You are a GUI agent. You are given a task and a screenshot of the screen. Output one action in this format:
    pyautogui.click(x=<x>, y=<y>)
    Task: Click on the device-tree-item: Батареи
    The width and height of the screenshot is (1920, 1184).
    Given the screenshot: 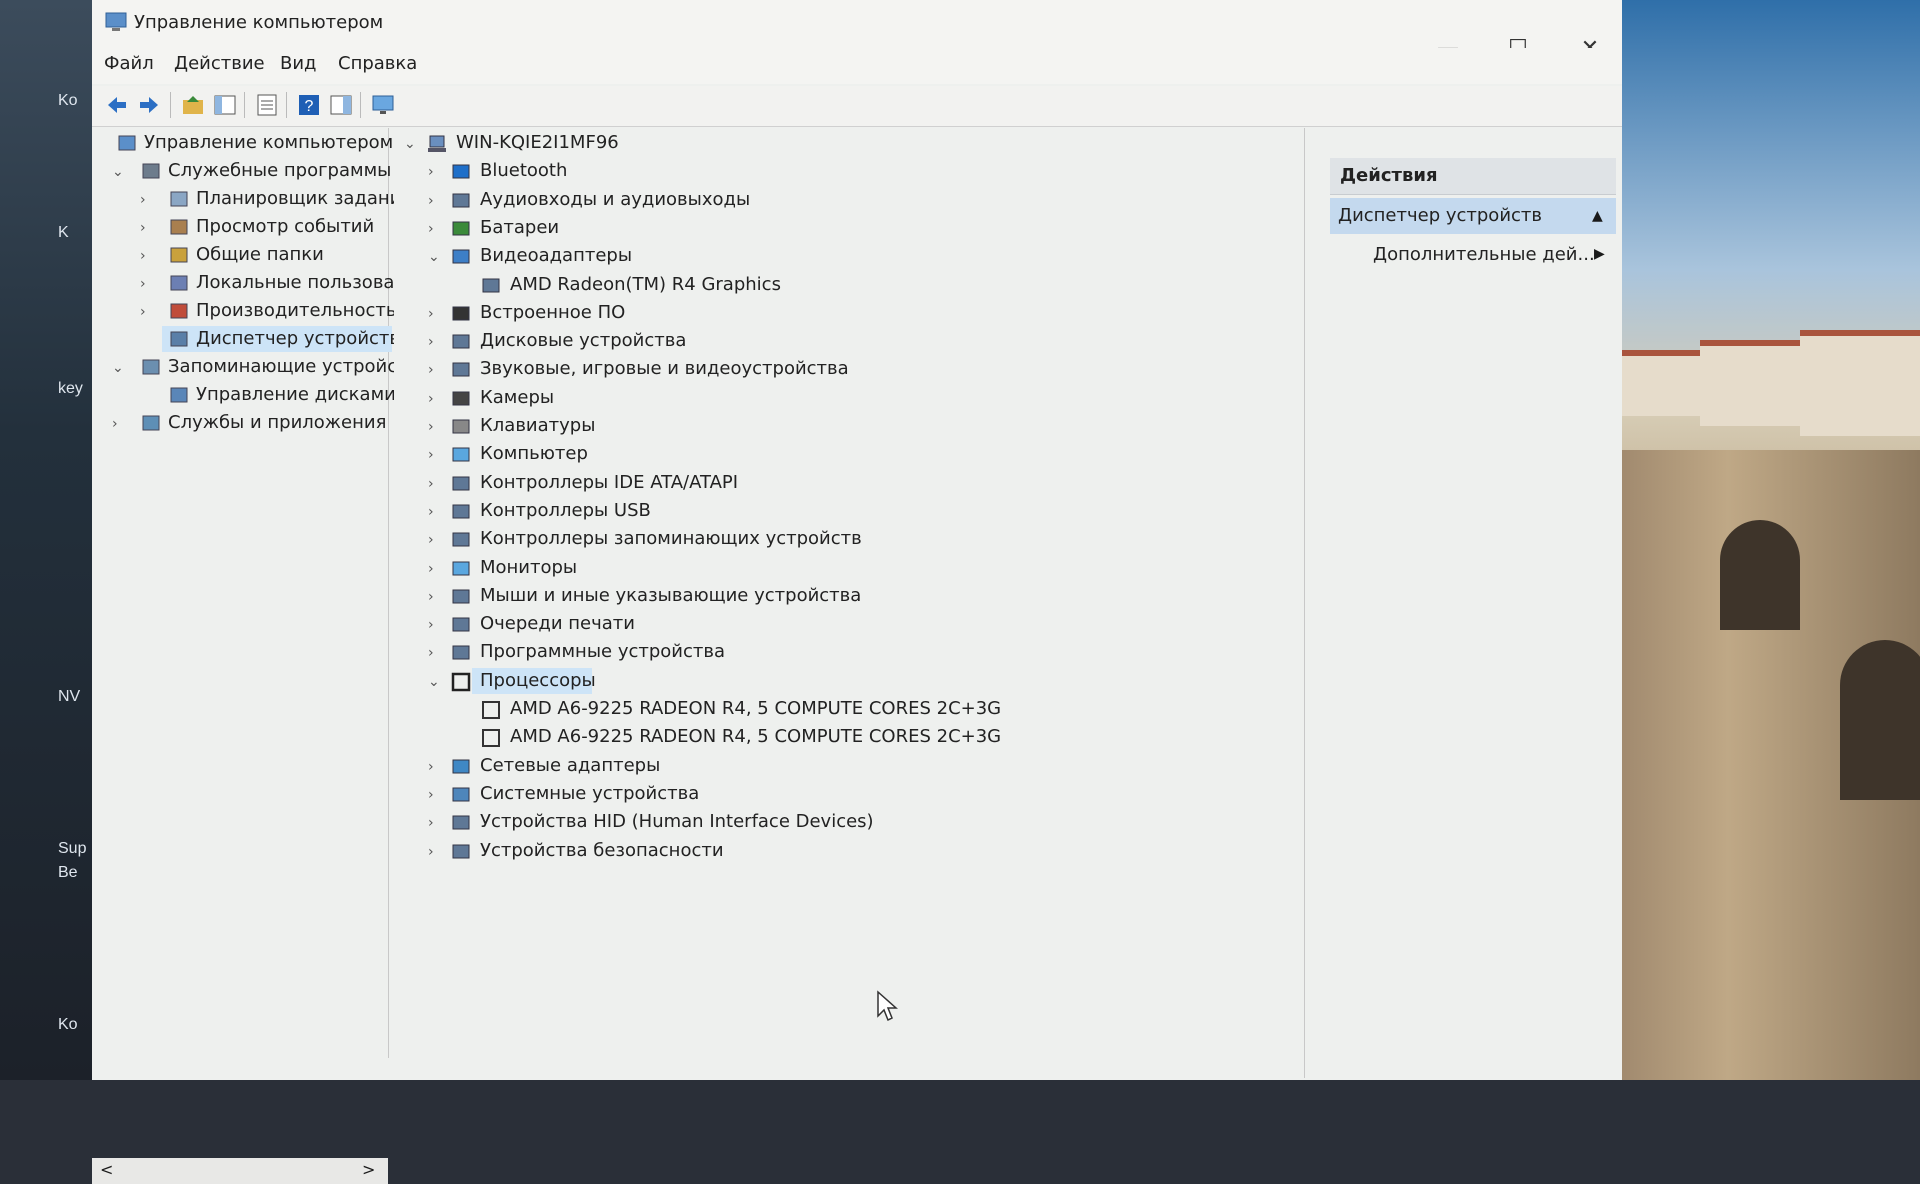 What is the action you would take?
    pyautogui.click(x=519, y=227)
    